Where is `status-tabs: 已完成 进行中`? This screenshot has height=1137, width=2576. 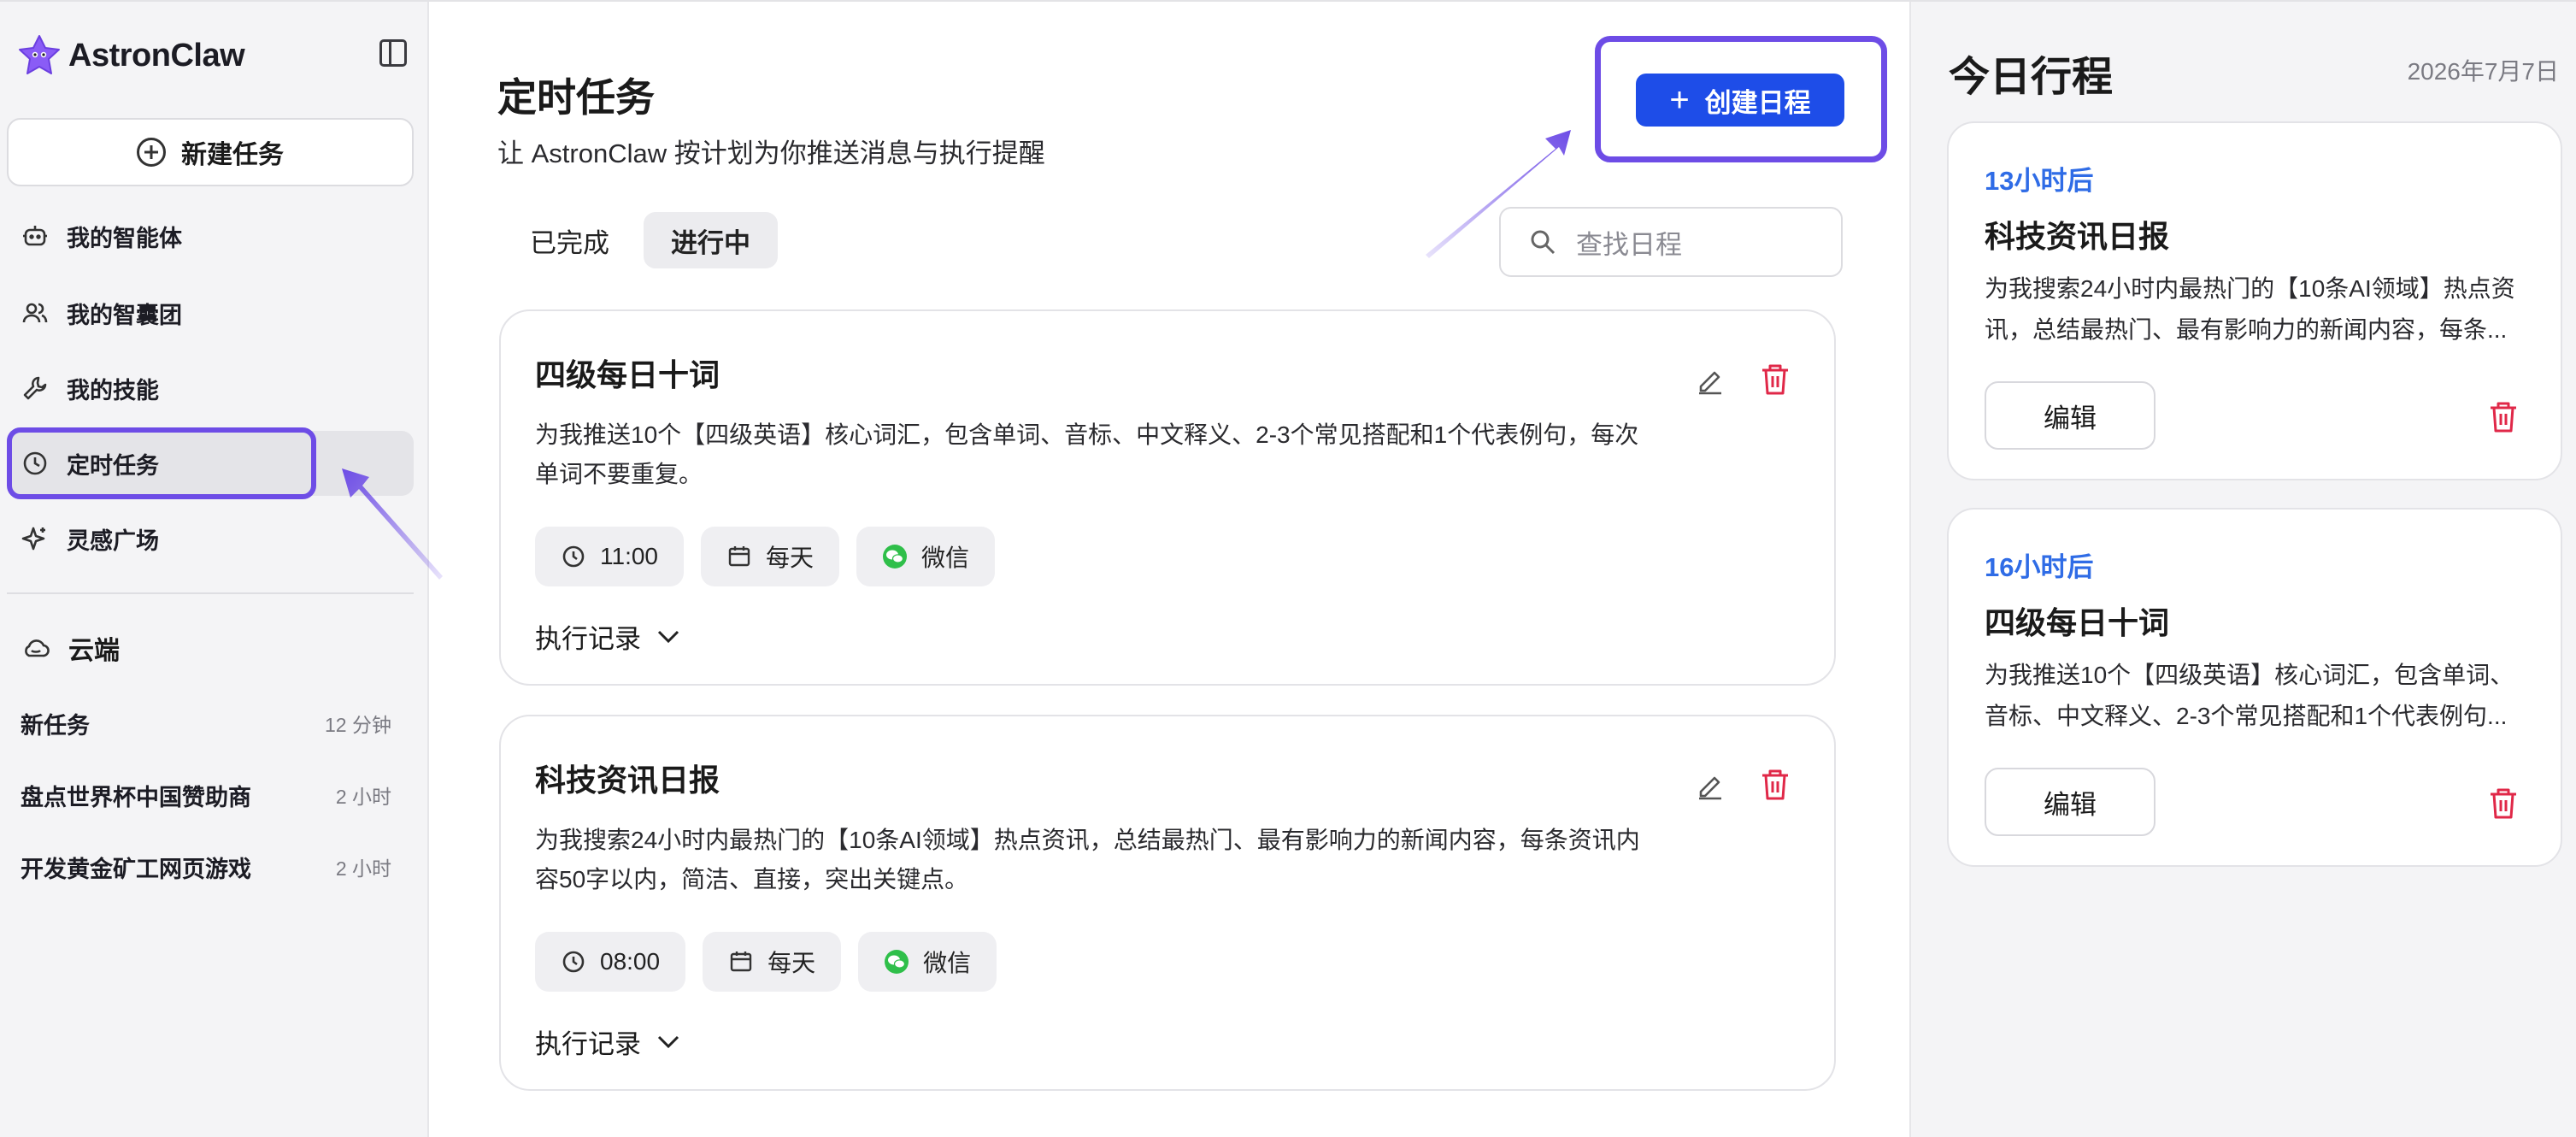 status-tabs: 已完成 进行中 is located at coordinates (640, 240).